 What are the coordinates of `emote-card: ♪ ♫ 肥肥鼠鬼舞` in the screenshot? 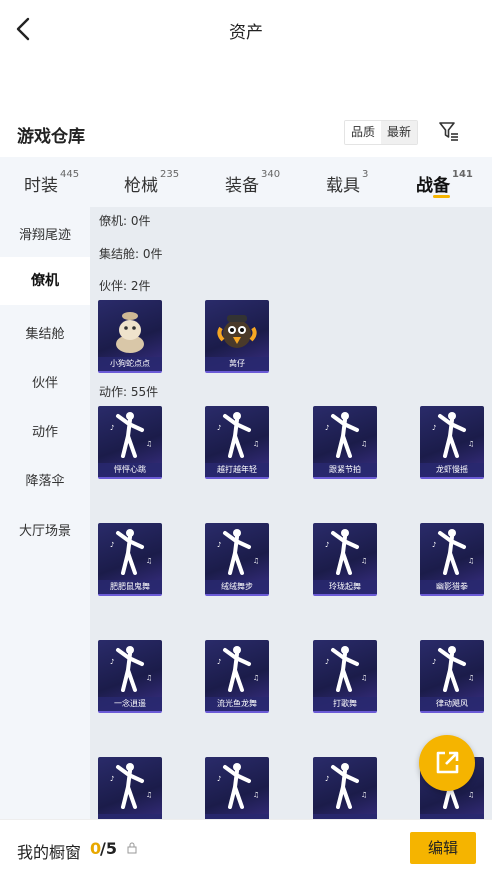 It's located at (130, 559).